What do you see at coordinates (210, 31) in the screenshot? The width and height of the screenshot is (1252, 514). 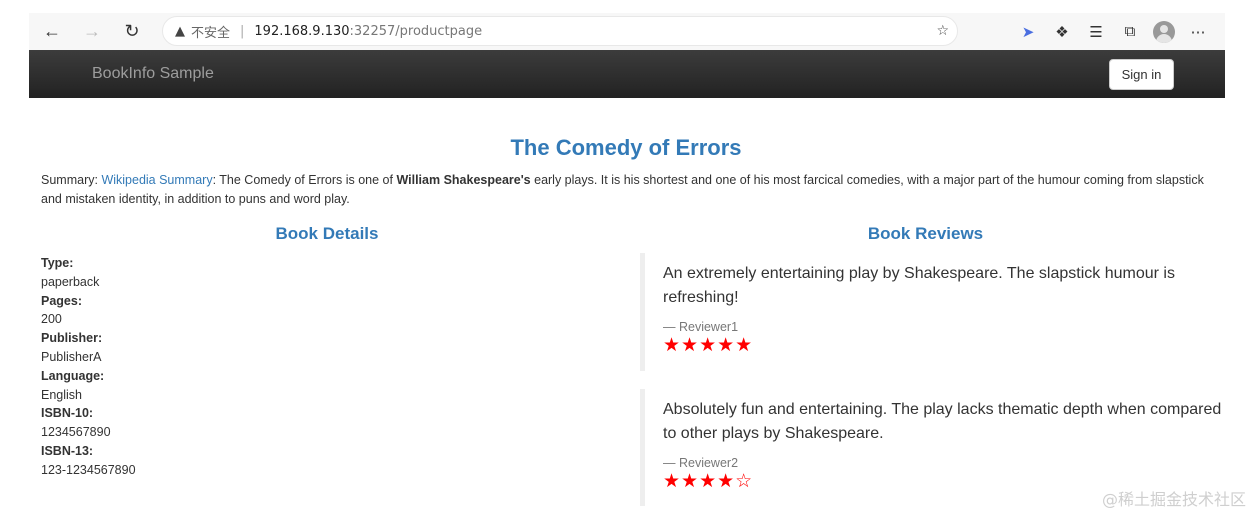 I see `security-label: 不安全` at bounding box center [210, 31].